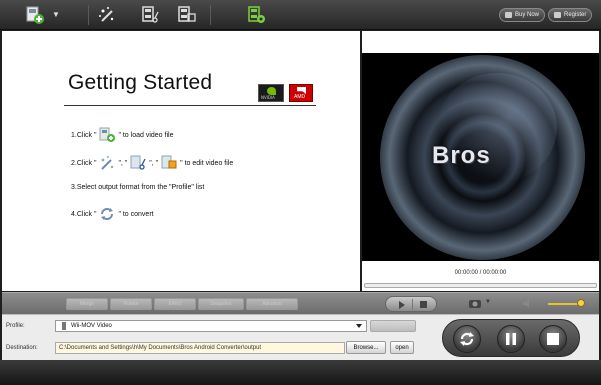 This screenshot has height=385, width=601. Describe the element at coordinates (300, 372) in the screenshot. I see `status-bar` at that location.